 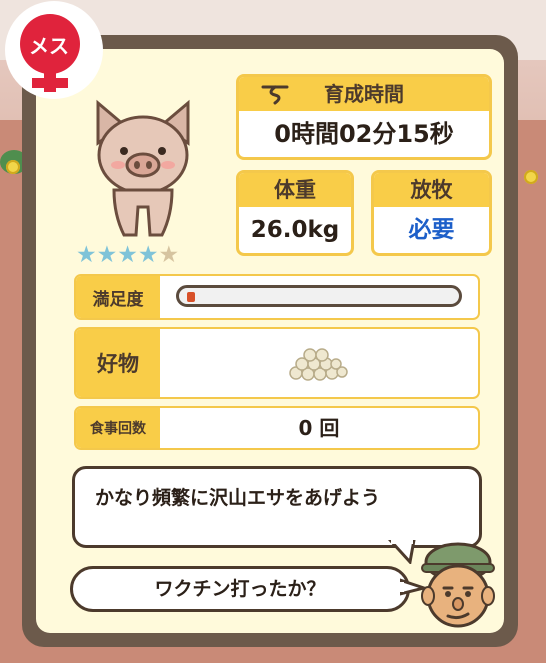 What do you see at coordinates (143, 168) in the screenshot?
I see `pig-icon` at bounding box center [143, 168].